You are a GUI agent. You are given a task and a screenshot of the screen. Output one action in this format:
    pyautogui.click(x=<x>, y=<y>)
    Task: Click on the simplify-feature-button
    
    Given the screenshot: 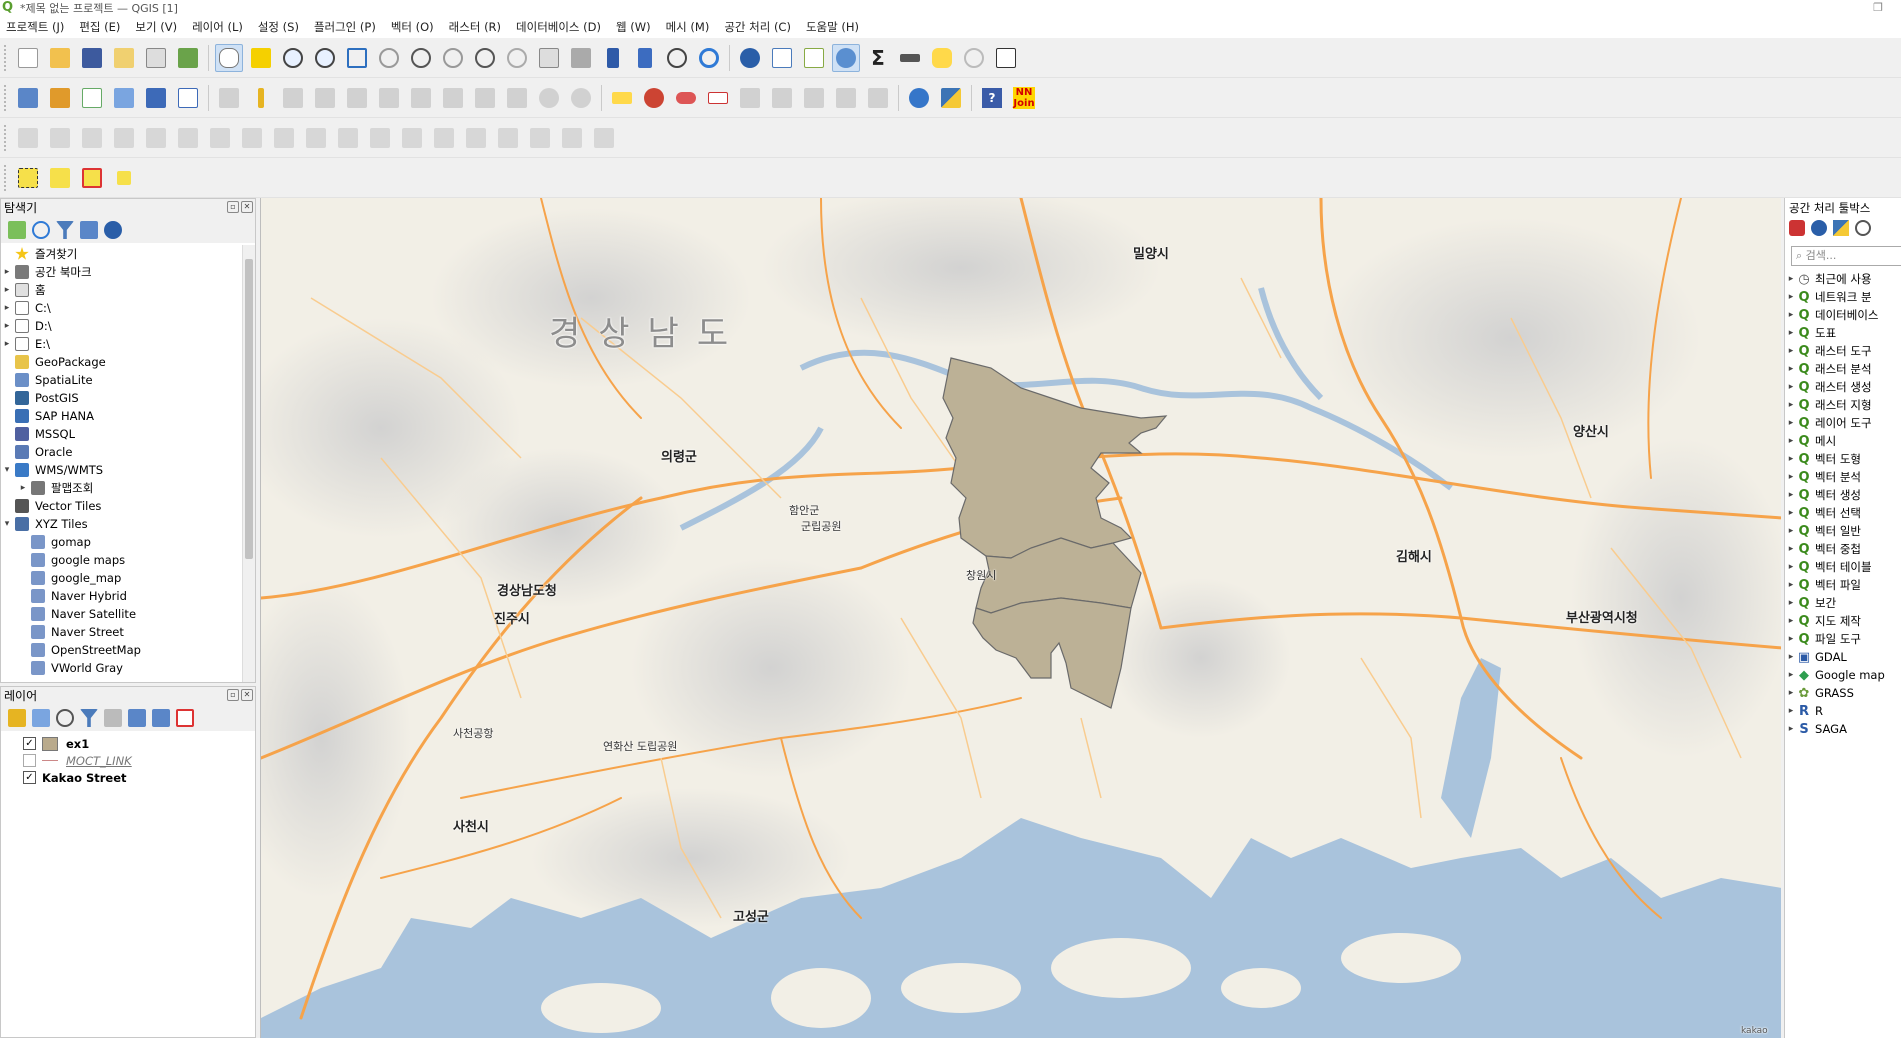 What is the action you would take?
    pyautogui.click(x=92, y=138)
    